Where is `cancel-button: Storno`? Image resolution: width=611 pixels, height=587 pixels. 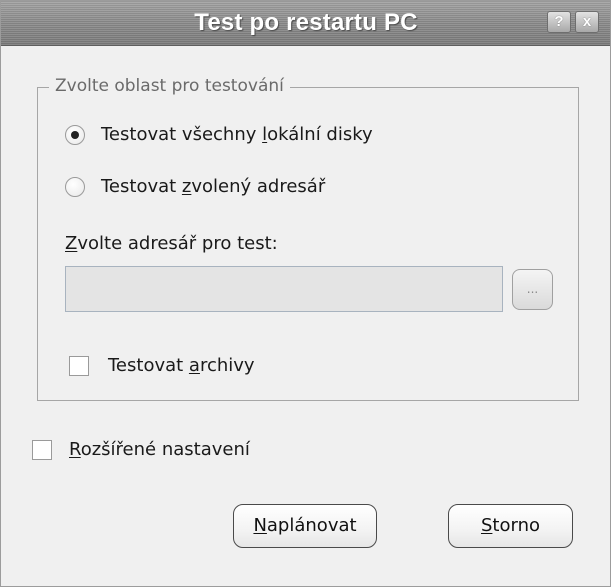
cancel-button: Storno is located at coordinates (510, 526).